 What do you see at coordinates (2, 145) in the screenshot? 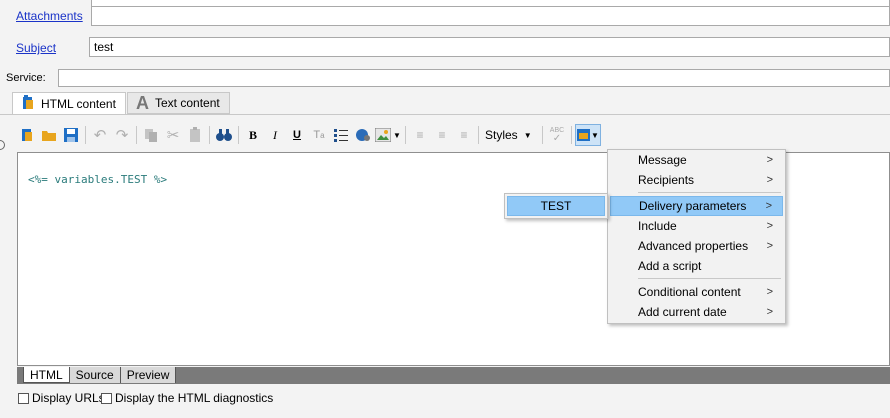
I see `splitter-handle` at bounding box center [2, 145].